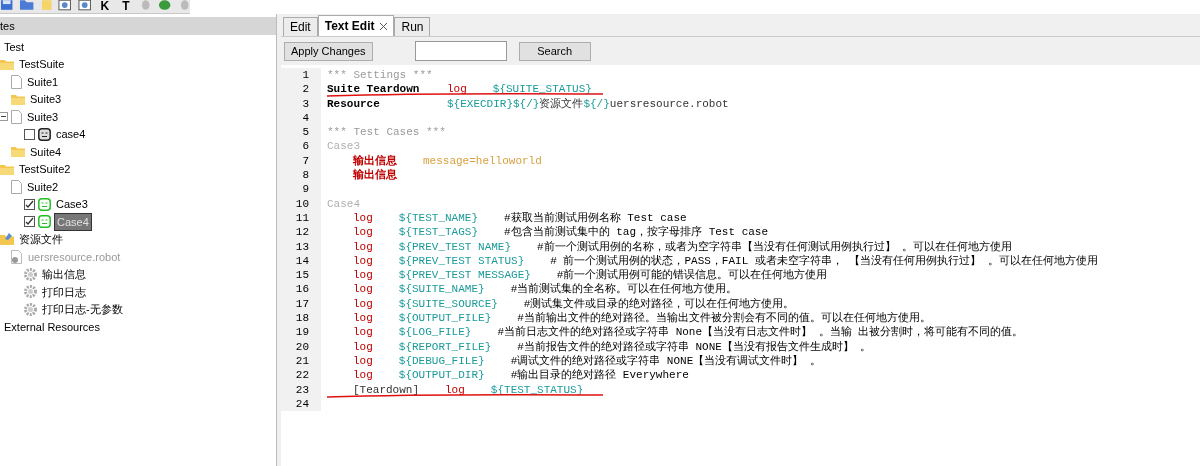  I want to click on code-comment: #测试集文件或目录的绝对路径，可以在任何地方使用。, so click(659, 304).